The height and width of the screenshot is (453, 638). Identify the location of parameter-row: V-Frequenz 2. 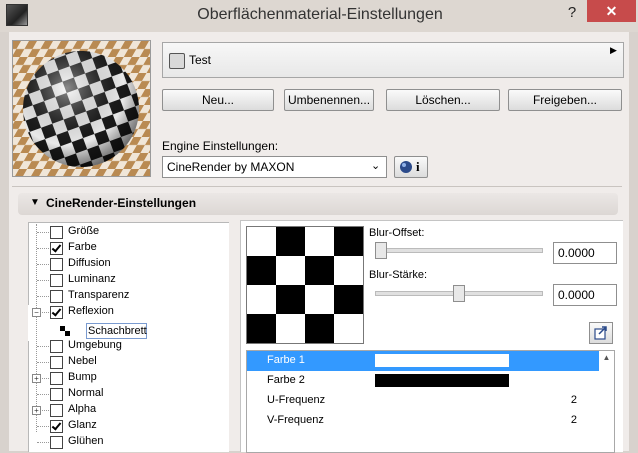
(423, 421).